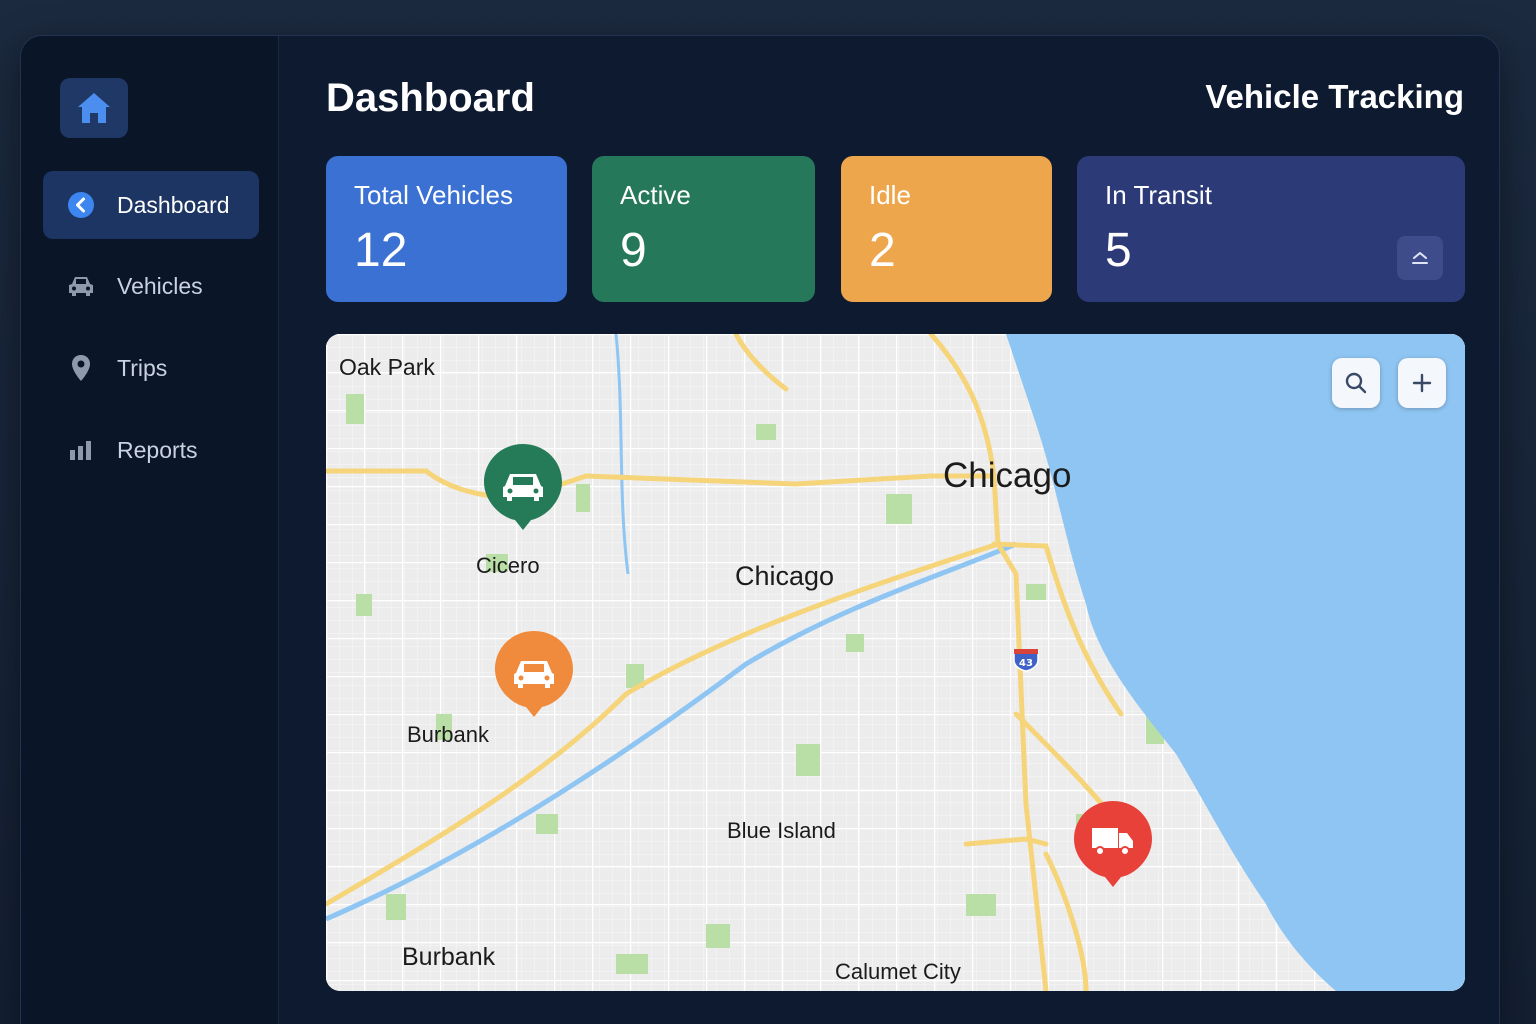  What do you see at coordinates (655, 195) in the screenshot?
I see `stat-label: Active` at bounding box center [655, 195].